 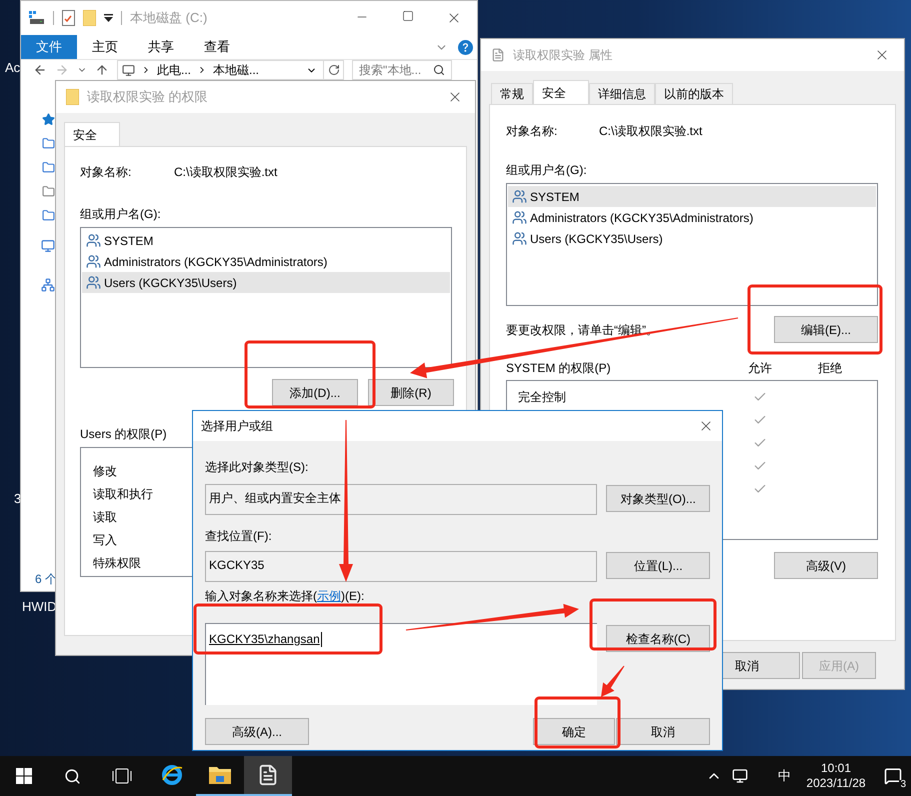 I want to click on taskbar-app, so click(x=268, y=776).